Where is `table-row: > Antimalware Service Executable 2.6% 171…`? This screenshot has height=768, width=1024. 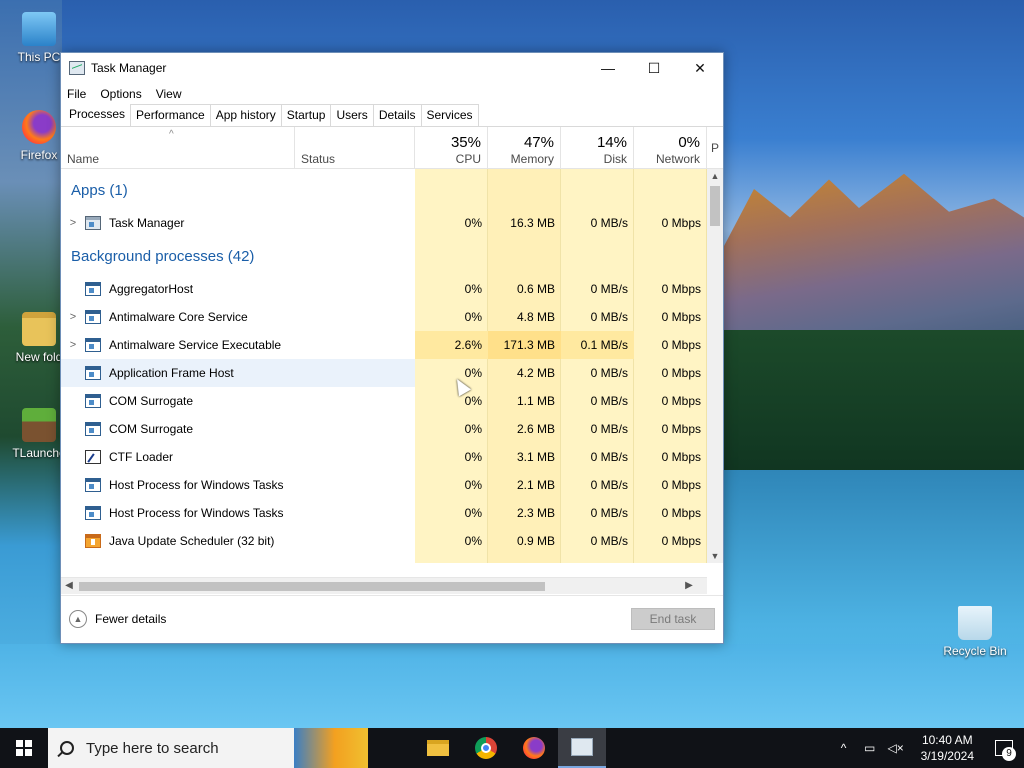 table-row: > Antimalware Service Executable 2.6% 171… is located at coordinates (384, 345).